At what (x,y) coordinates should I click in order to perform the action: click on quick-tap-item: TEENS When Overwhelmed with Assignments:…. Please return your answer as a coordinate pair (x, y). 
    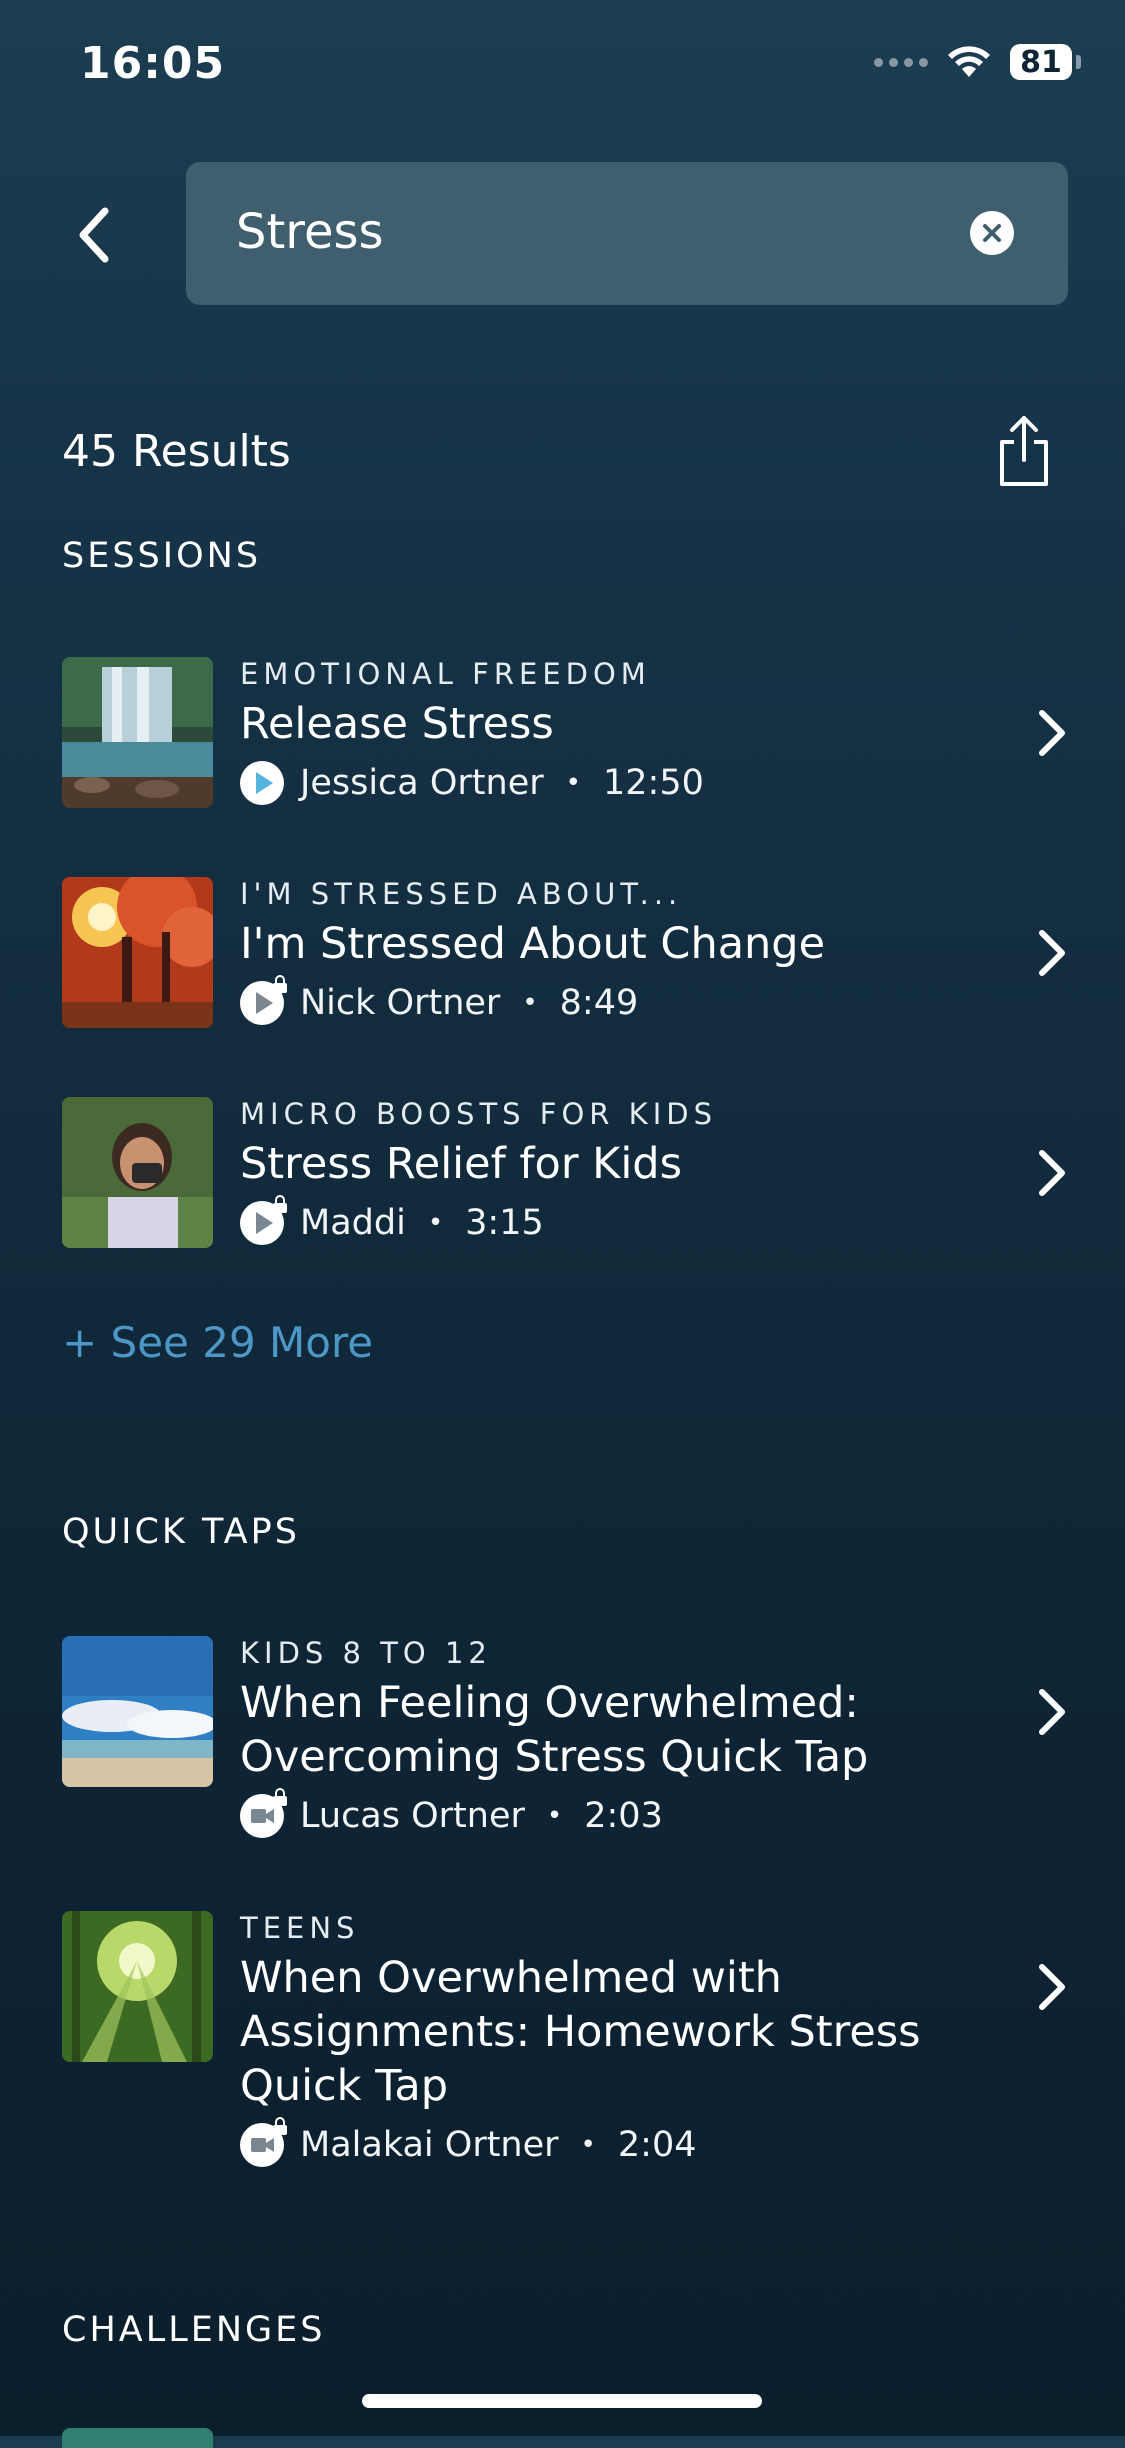
    Looking at the image, I should click on (567, 2039).